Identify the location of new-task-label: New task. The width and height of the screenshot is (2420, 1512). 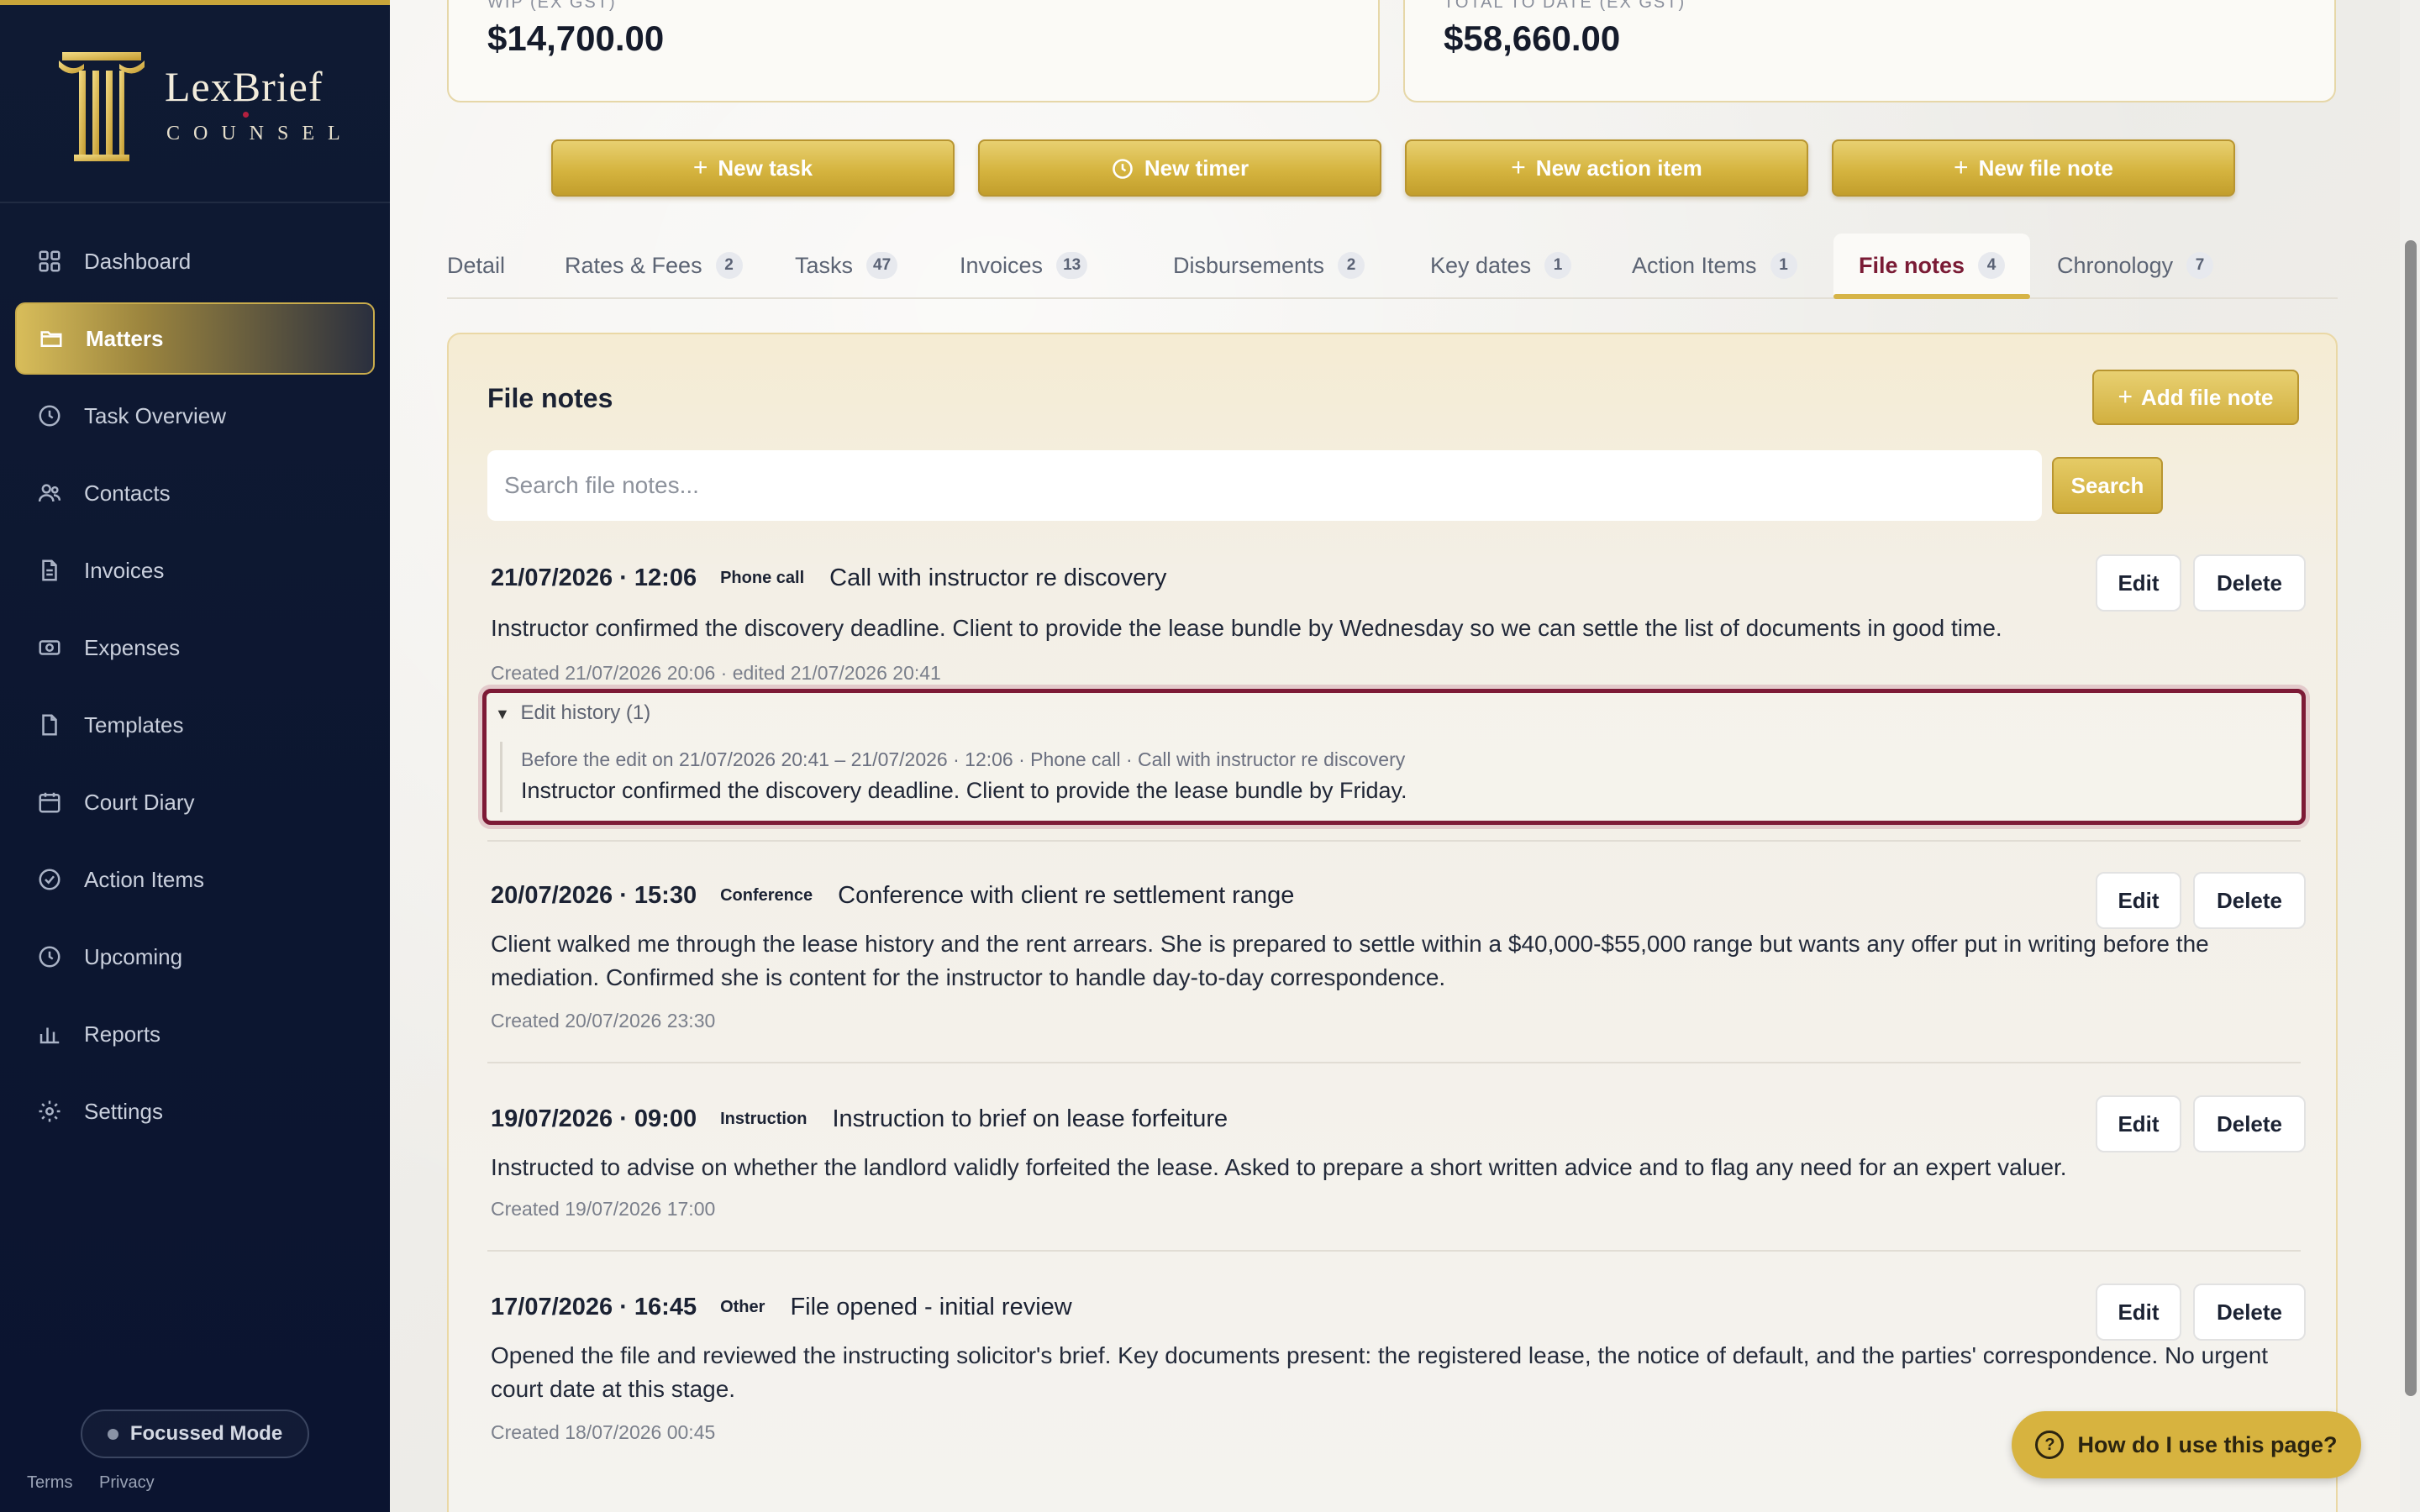
(765, 168).